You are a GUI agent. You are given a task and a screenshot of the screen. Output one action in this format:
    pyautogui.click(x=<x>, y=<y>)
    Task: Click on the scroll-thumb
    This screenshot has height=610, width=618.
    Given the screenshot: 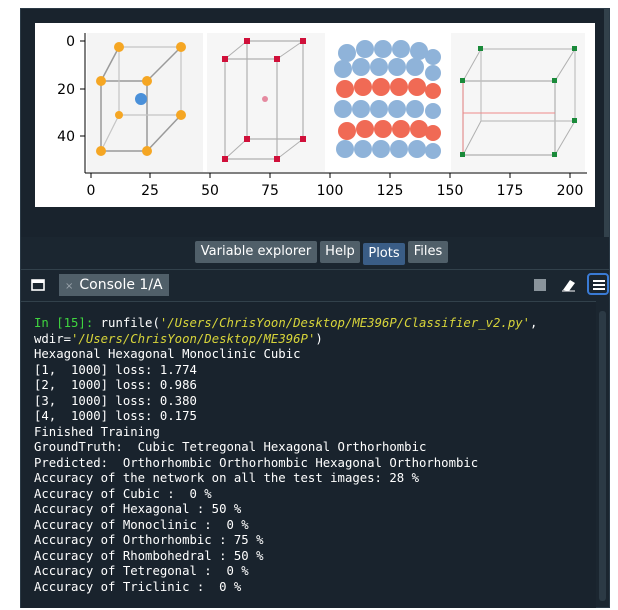 What is the action you would take?
    pyautogui.click(x=602, y=456)
    